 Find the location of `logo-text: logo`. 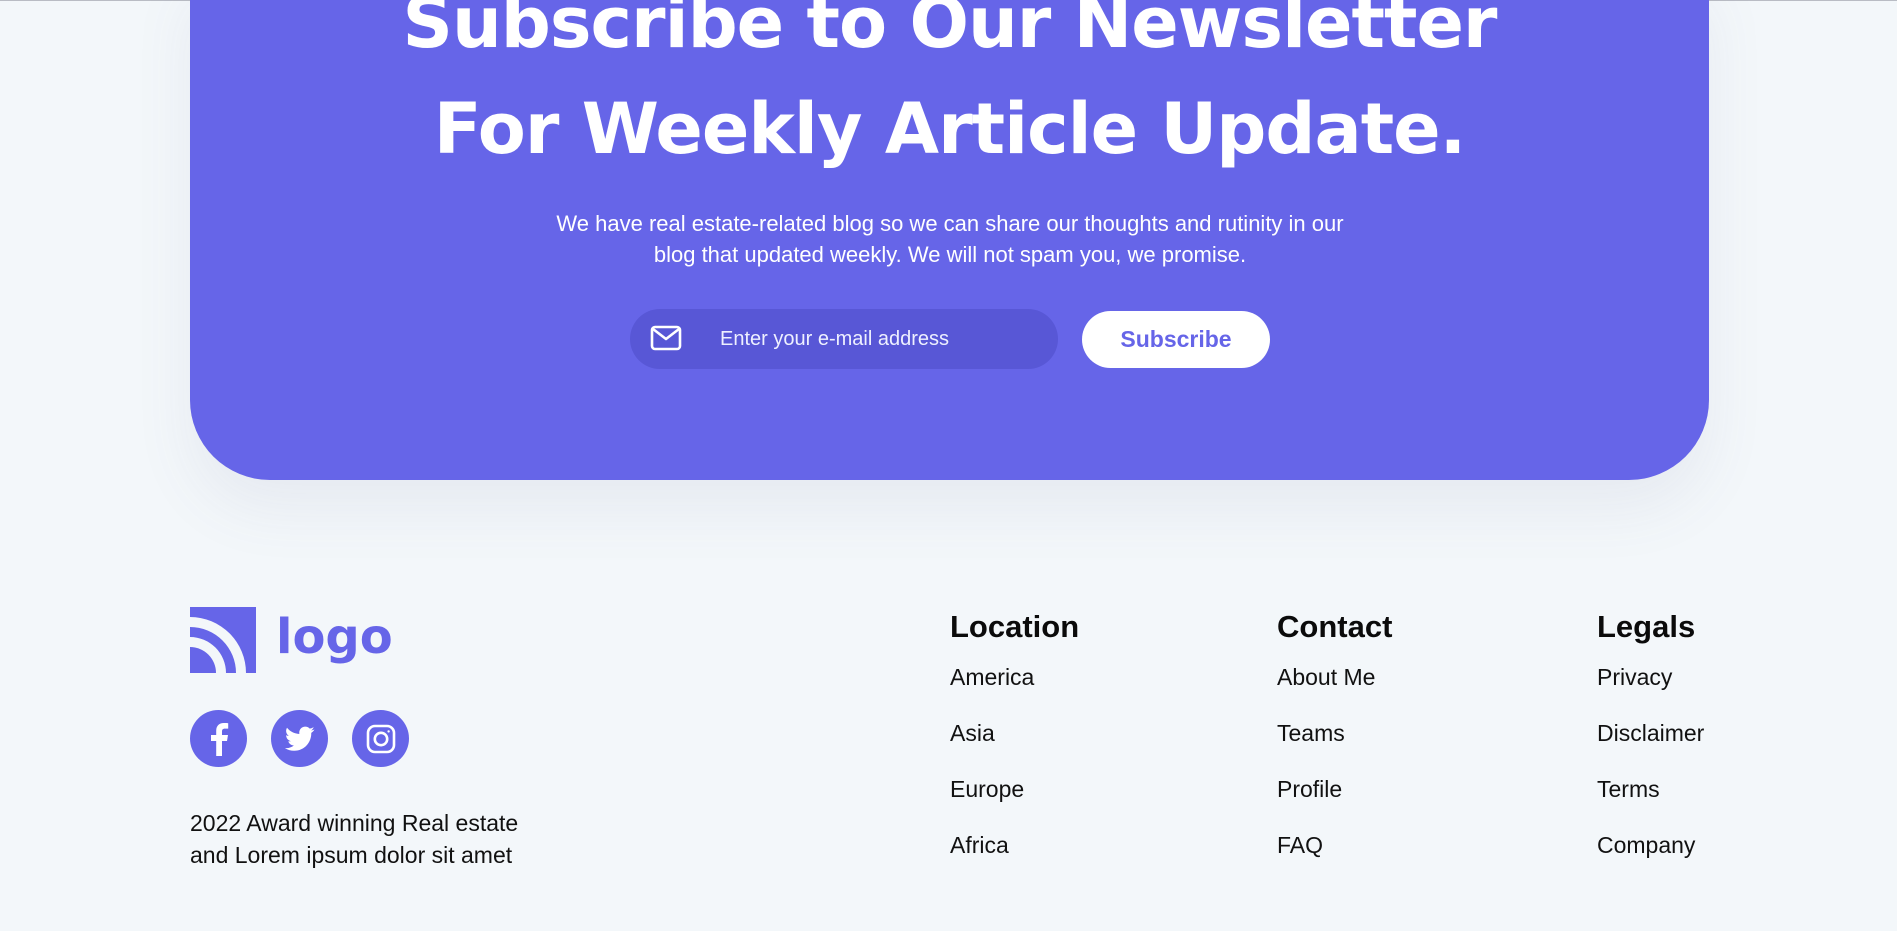

logo-text: logo is located at coordinates (334, 637).